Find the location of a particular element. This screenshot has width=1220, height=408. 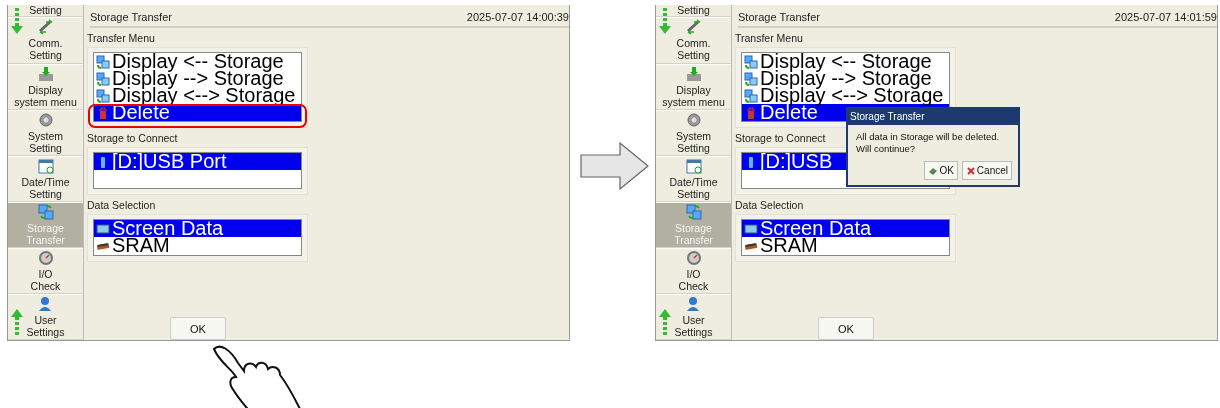

date-time: 2025-07-07 14:01:59 is located at coordinates (1165, 17).